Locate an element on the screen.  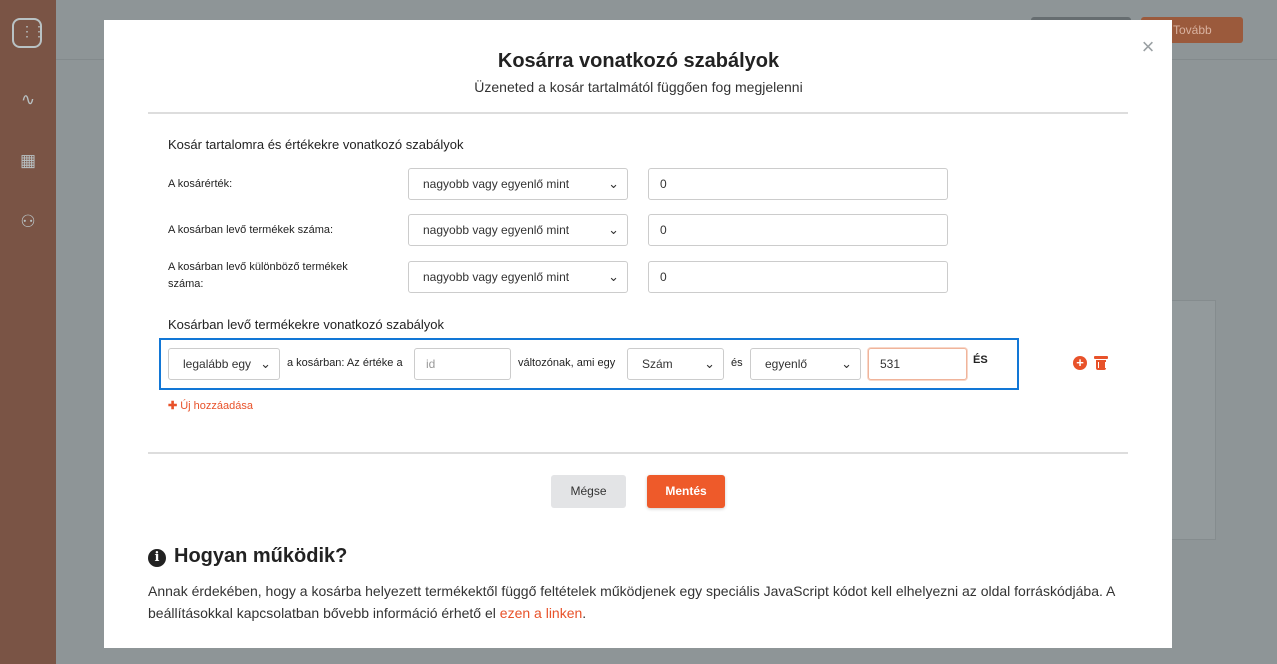
app-logo-icon is located at coordinates (28, 33).